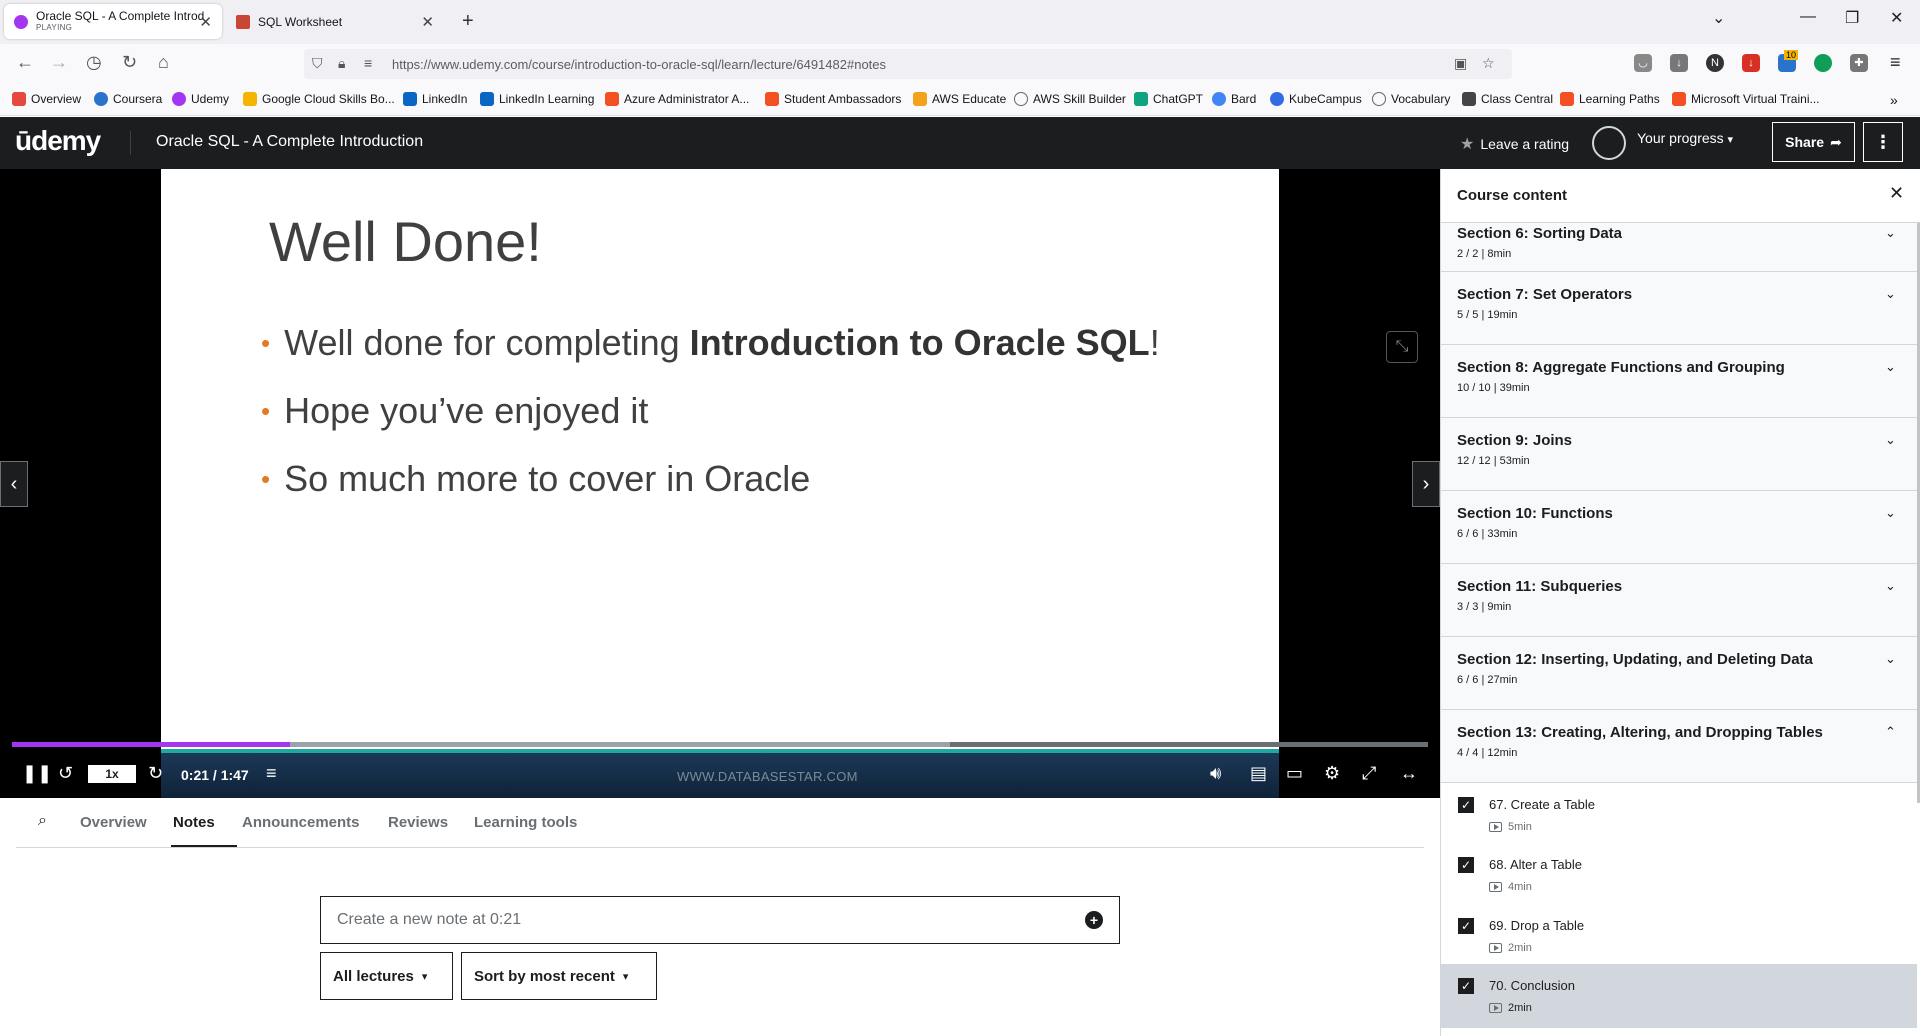  What do you see at coordinates (1316, 99) in the screenshot?
I see `bookmark-kubecampus: KubeCampus` at bounding box center [1316, 99].